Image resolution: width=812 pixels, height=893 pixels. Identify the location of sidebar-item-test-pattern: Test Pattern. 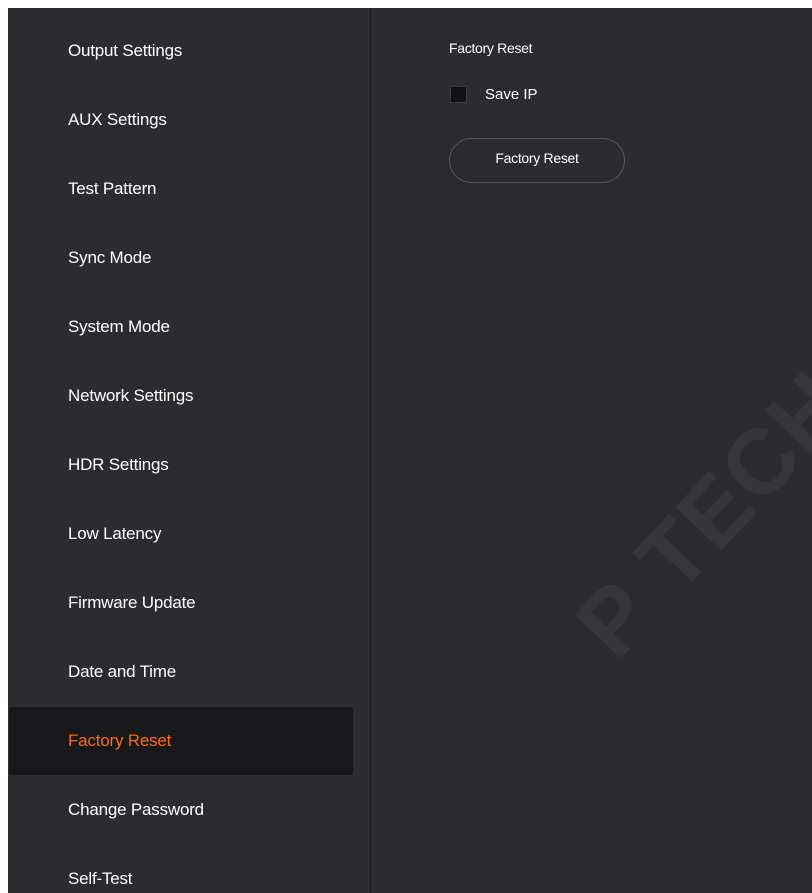
(181, 189).